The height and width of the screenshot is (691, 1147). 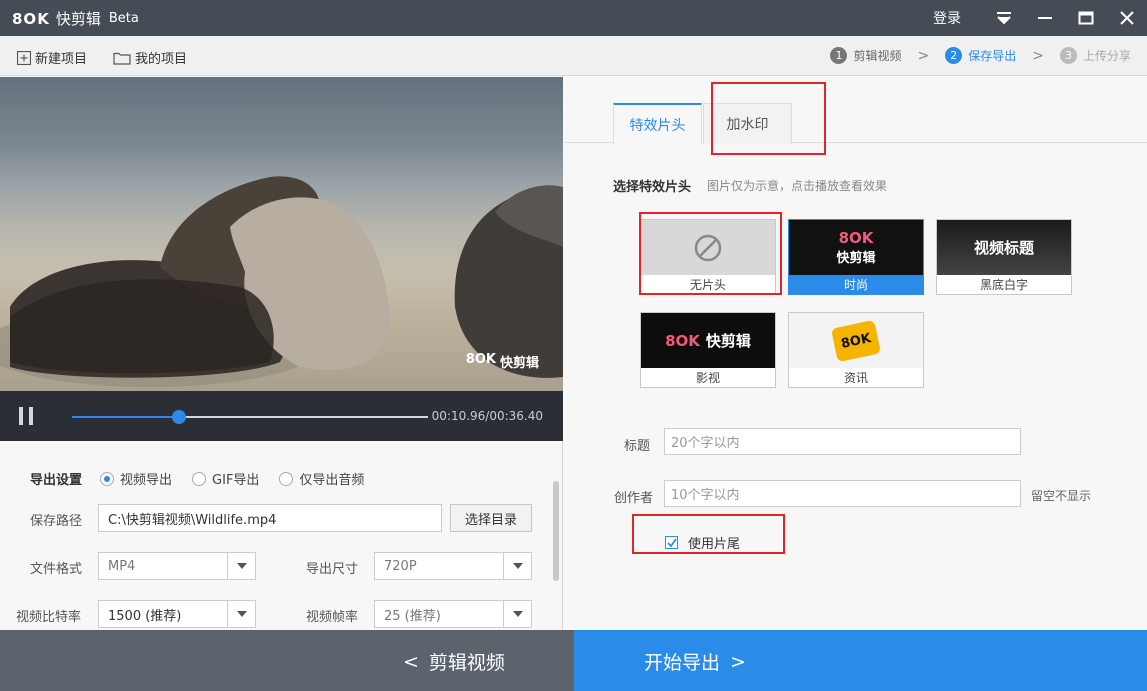 I want to click on card-thumb: 8OK, so click(x=856, y=340).